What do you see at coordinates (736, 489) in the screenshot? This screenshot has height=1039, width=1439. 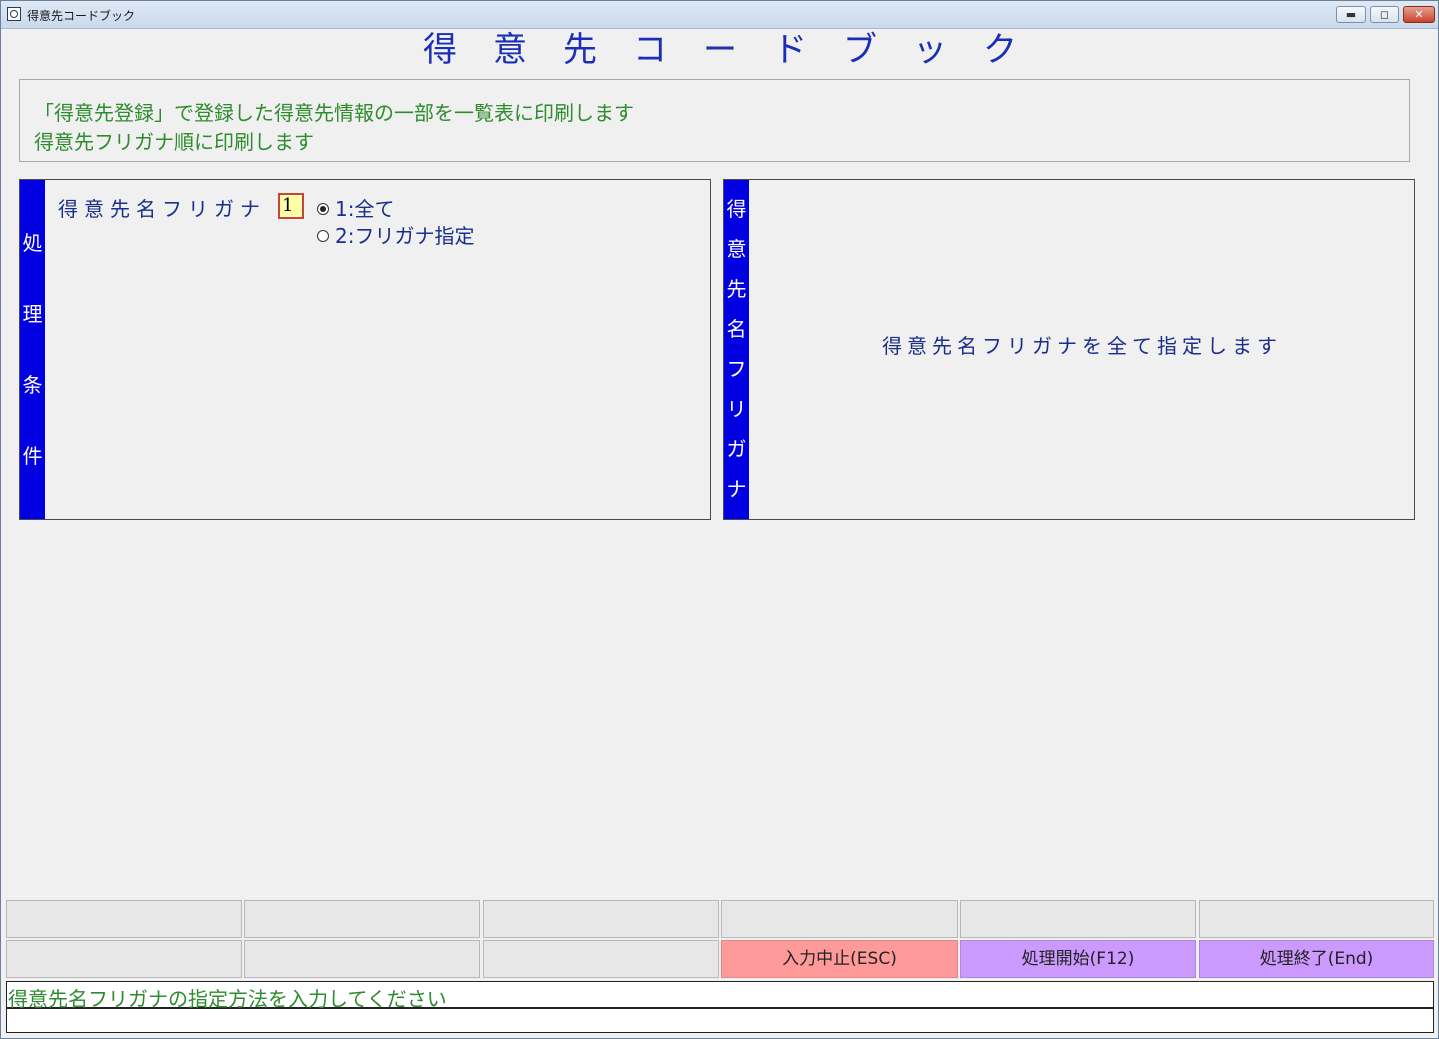 I see `side-label-char: ナ` at bounding box center [736, 489].